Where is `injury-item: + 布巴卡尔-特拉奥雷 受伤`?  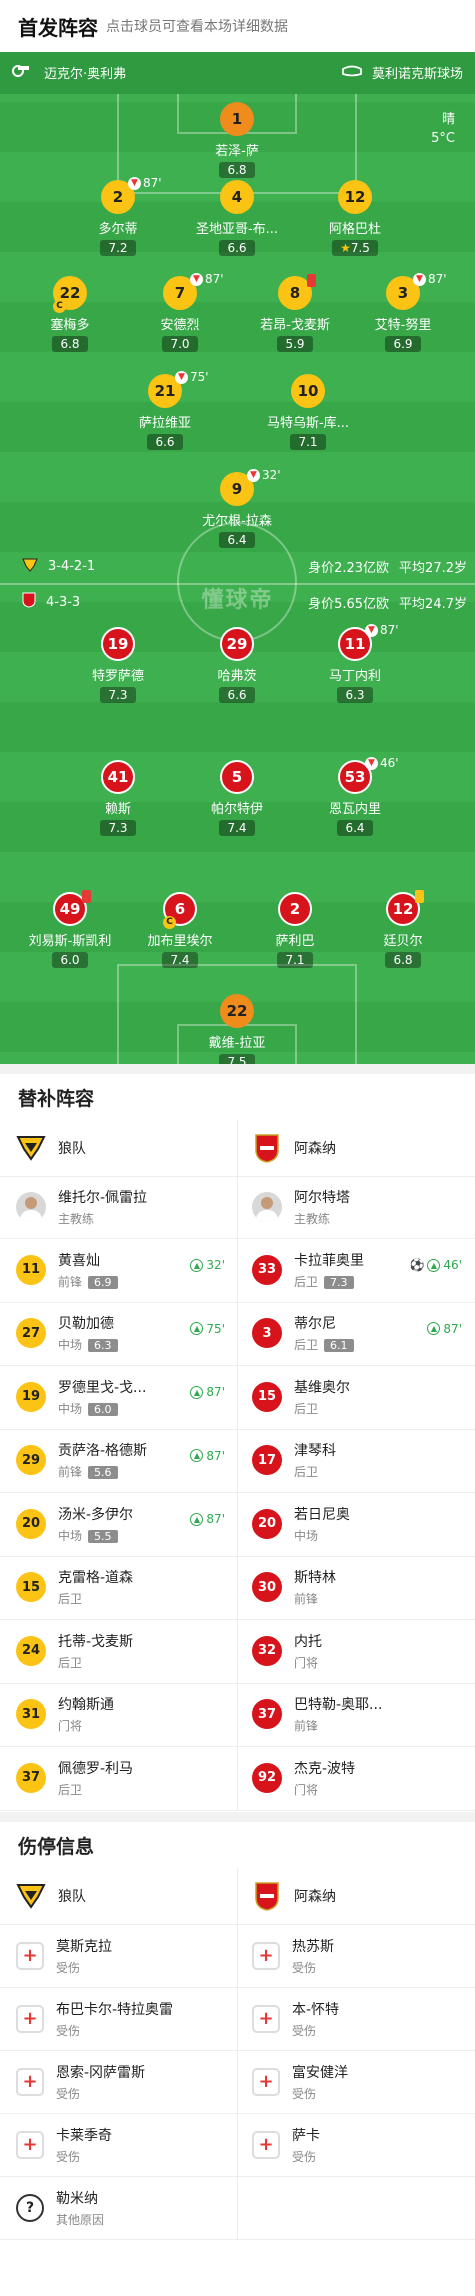 injury-item: + 布巴卡尔-特拉奥雷 受伤 is located at coordinates (118, 2018).